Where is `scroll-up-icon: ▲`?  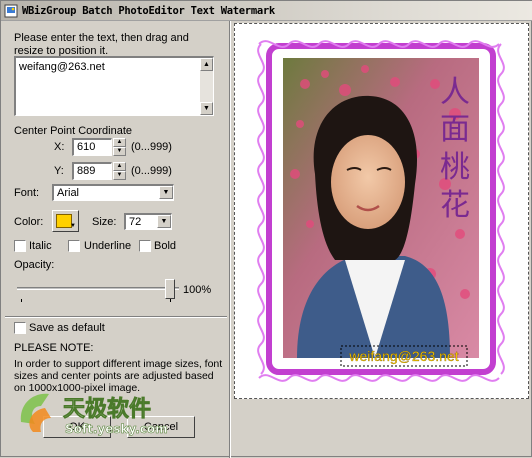 scroll-up-icon: ▲ is located at coordinates (206, 64).